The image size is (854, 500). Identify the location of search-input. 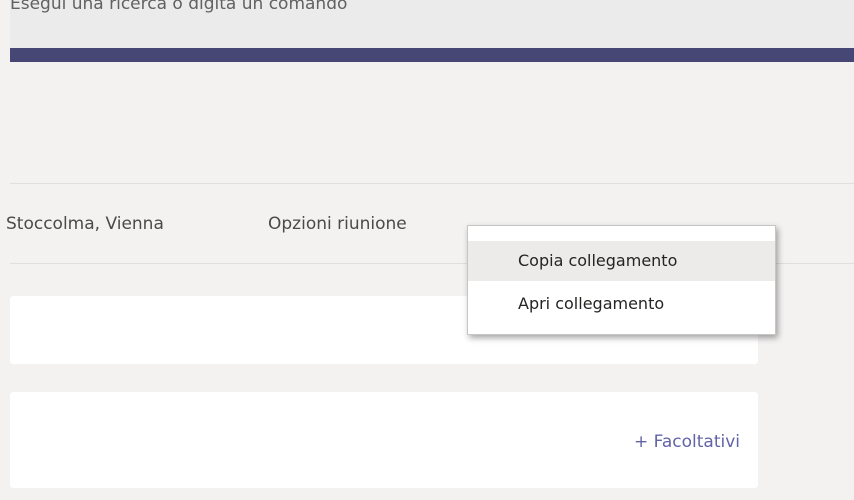
(432, 14).